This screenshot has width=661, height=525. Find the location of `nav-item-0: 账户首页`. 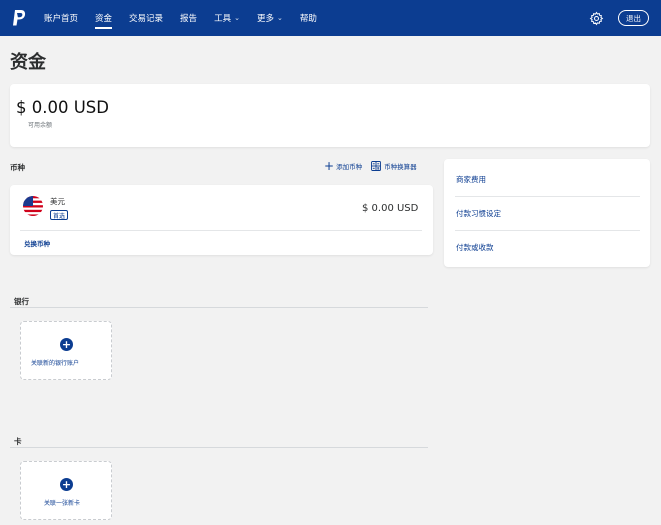

nav-item-0: 账户首页 is located at coordinates (61, 18).